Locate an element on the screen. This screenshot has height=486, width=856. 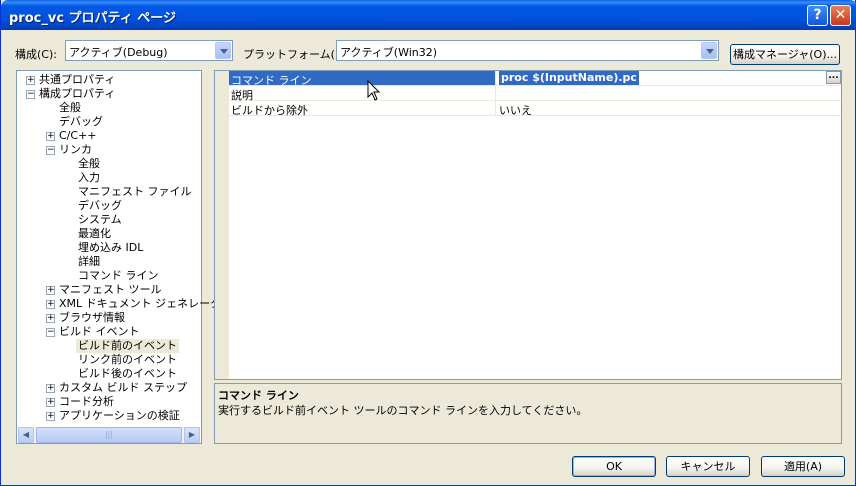
tree-item: XML ドキュメント ジェネレータ is located at coordinates (140, 304).